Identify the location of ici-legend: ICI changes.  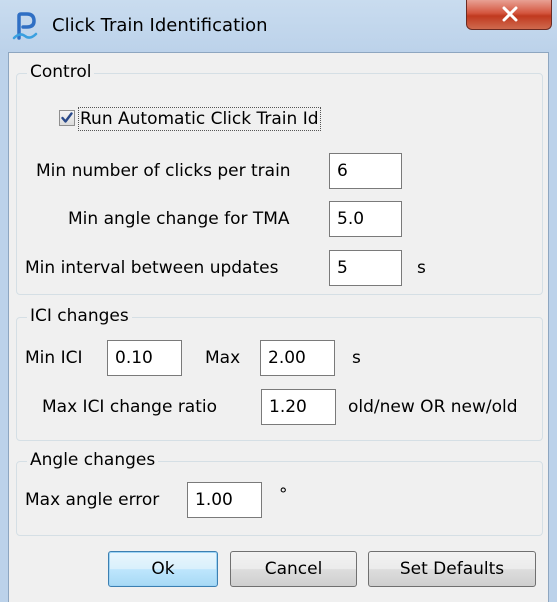
(79, 316).